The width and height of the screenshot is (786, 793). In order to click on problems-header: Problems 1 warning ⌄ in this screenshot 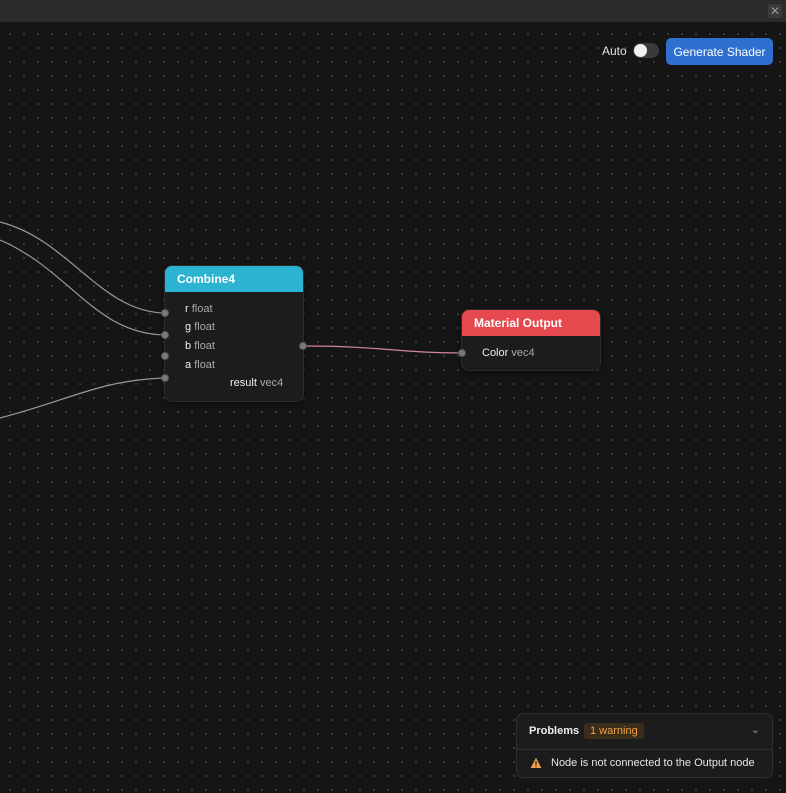, I will do `click(644, 732)`.